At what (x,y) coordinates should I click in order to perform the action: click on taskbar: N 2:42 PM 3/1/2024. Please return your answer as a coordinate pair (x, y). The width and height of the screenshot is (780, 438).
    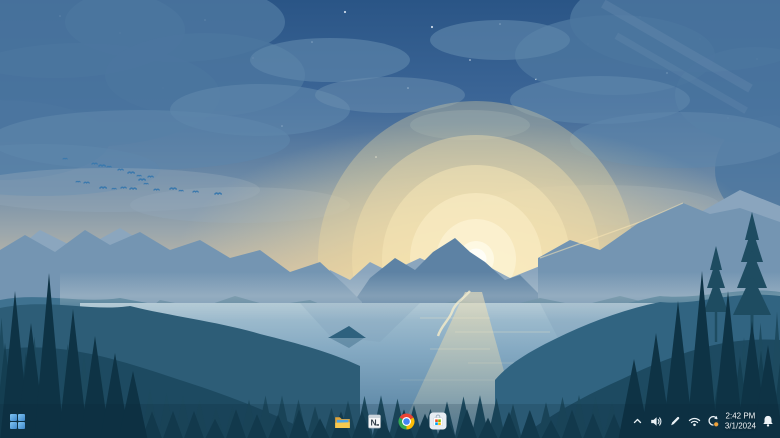
    Looking at the image, I should click on (390, 421).